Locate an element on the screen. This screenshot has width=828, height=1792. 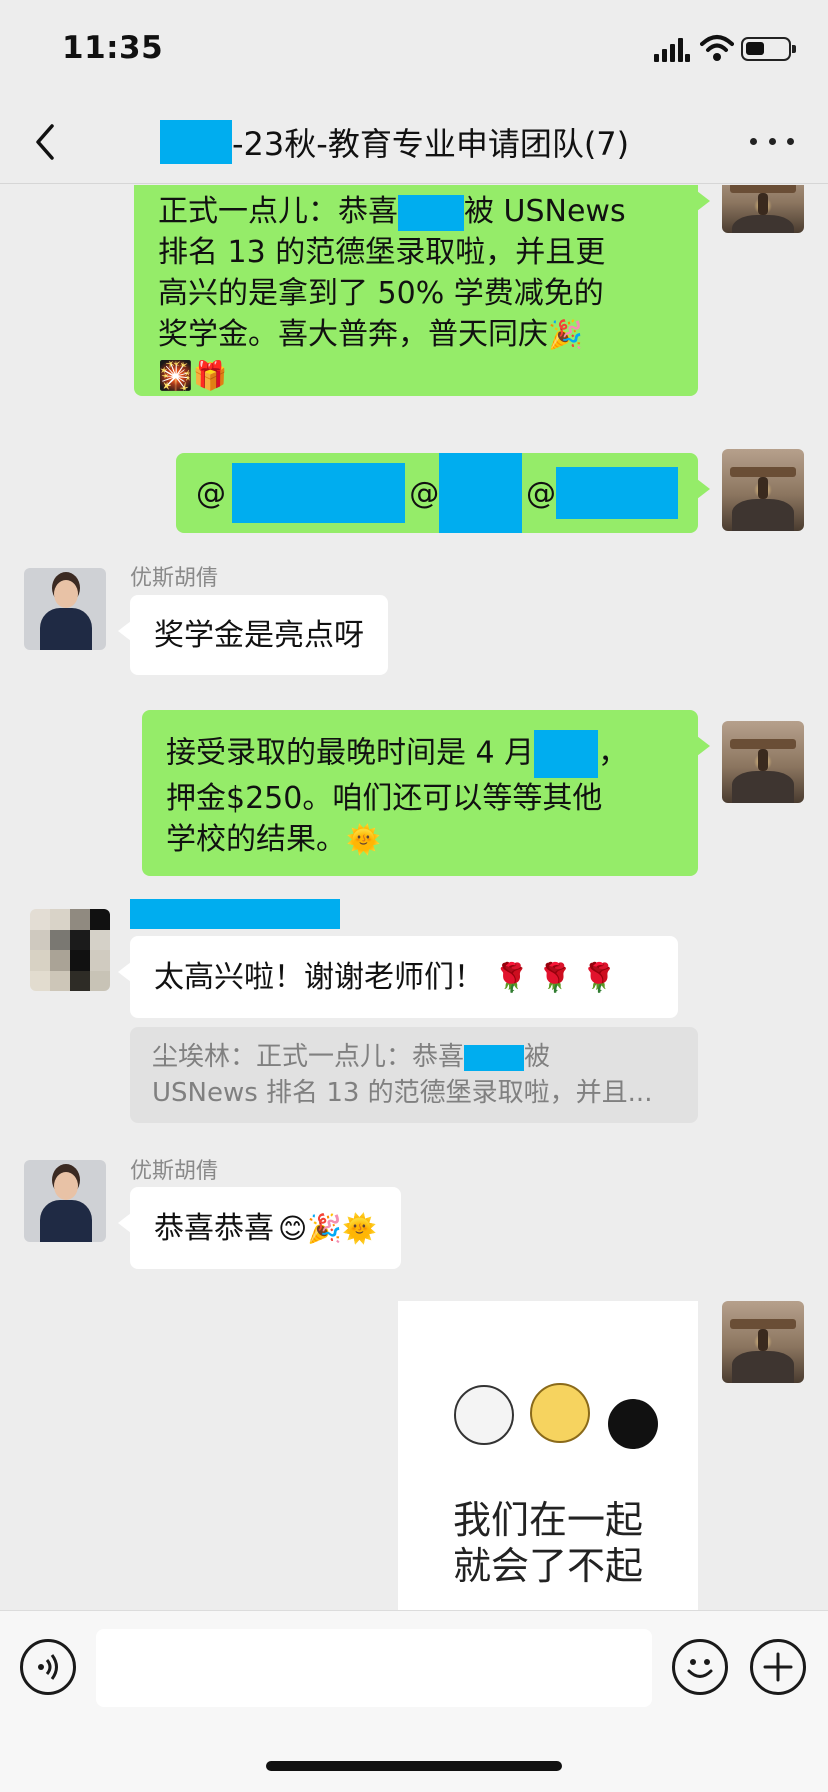
message-bubble-other: 恭喜恭喜 😊🎉🌞 is located at coordinates (259, 1228).